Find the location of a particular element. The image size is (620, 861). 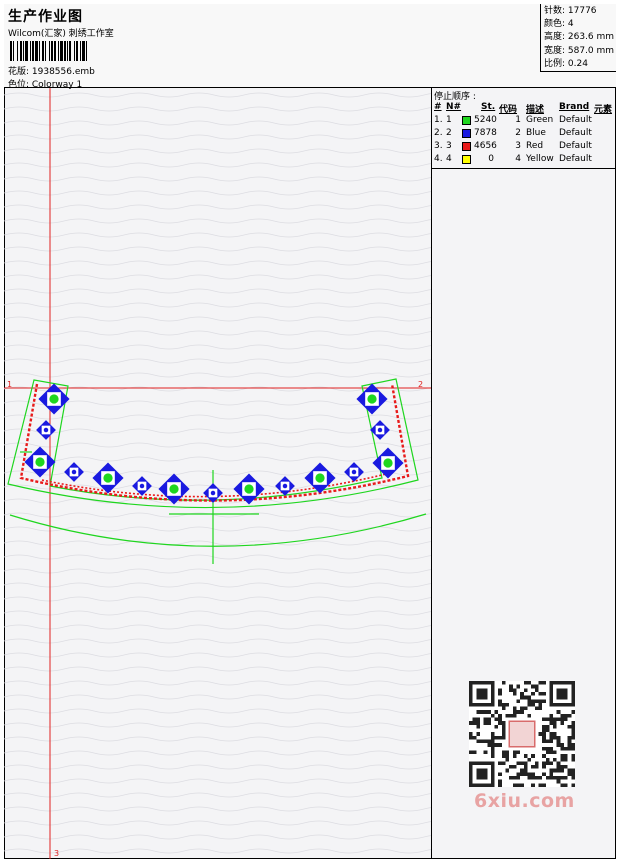

col-header-stitches: St. is located at coordinates (488, 107).